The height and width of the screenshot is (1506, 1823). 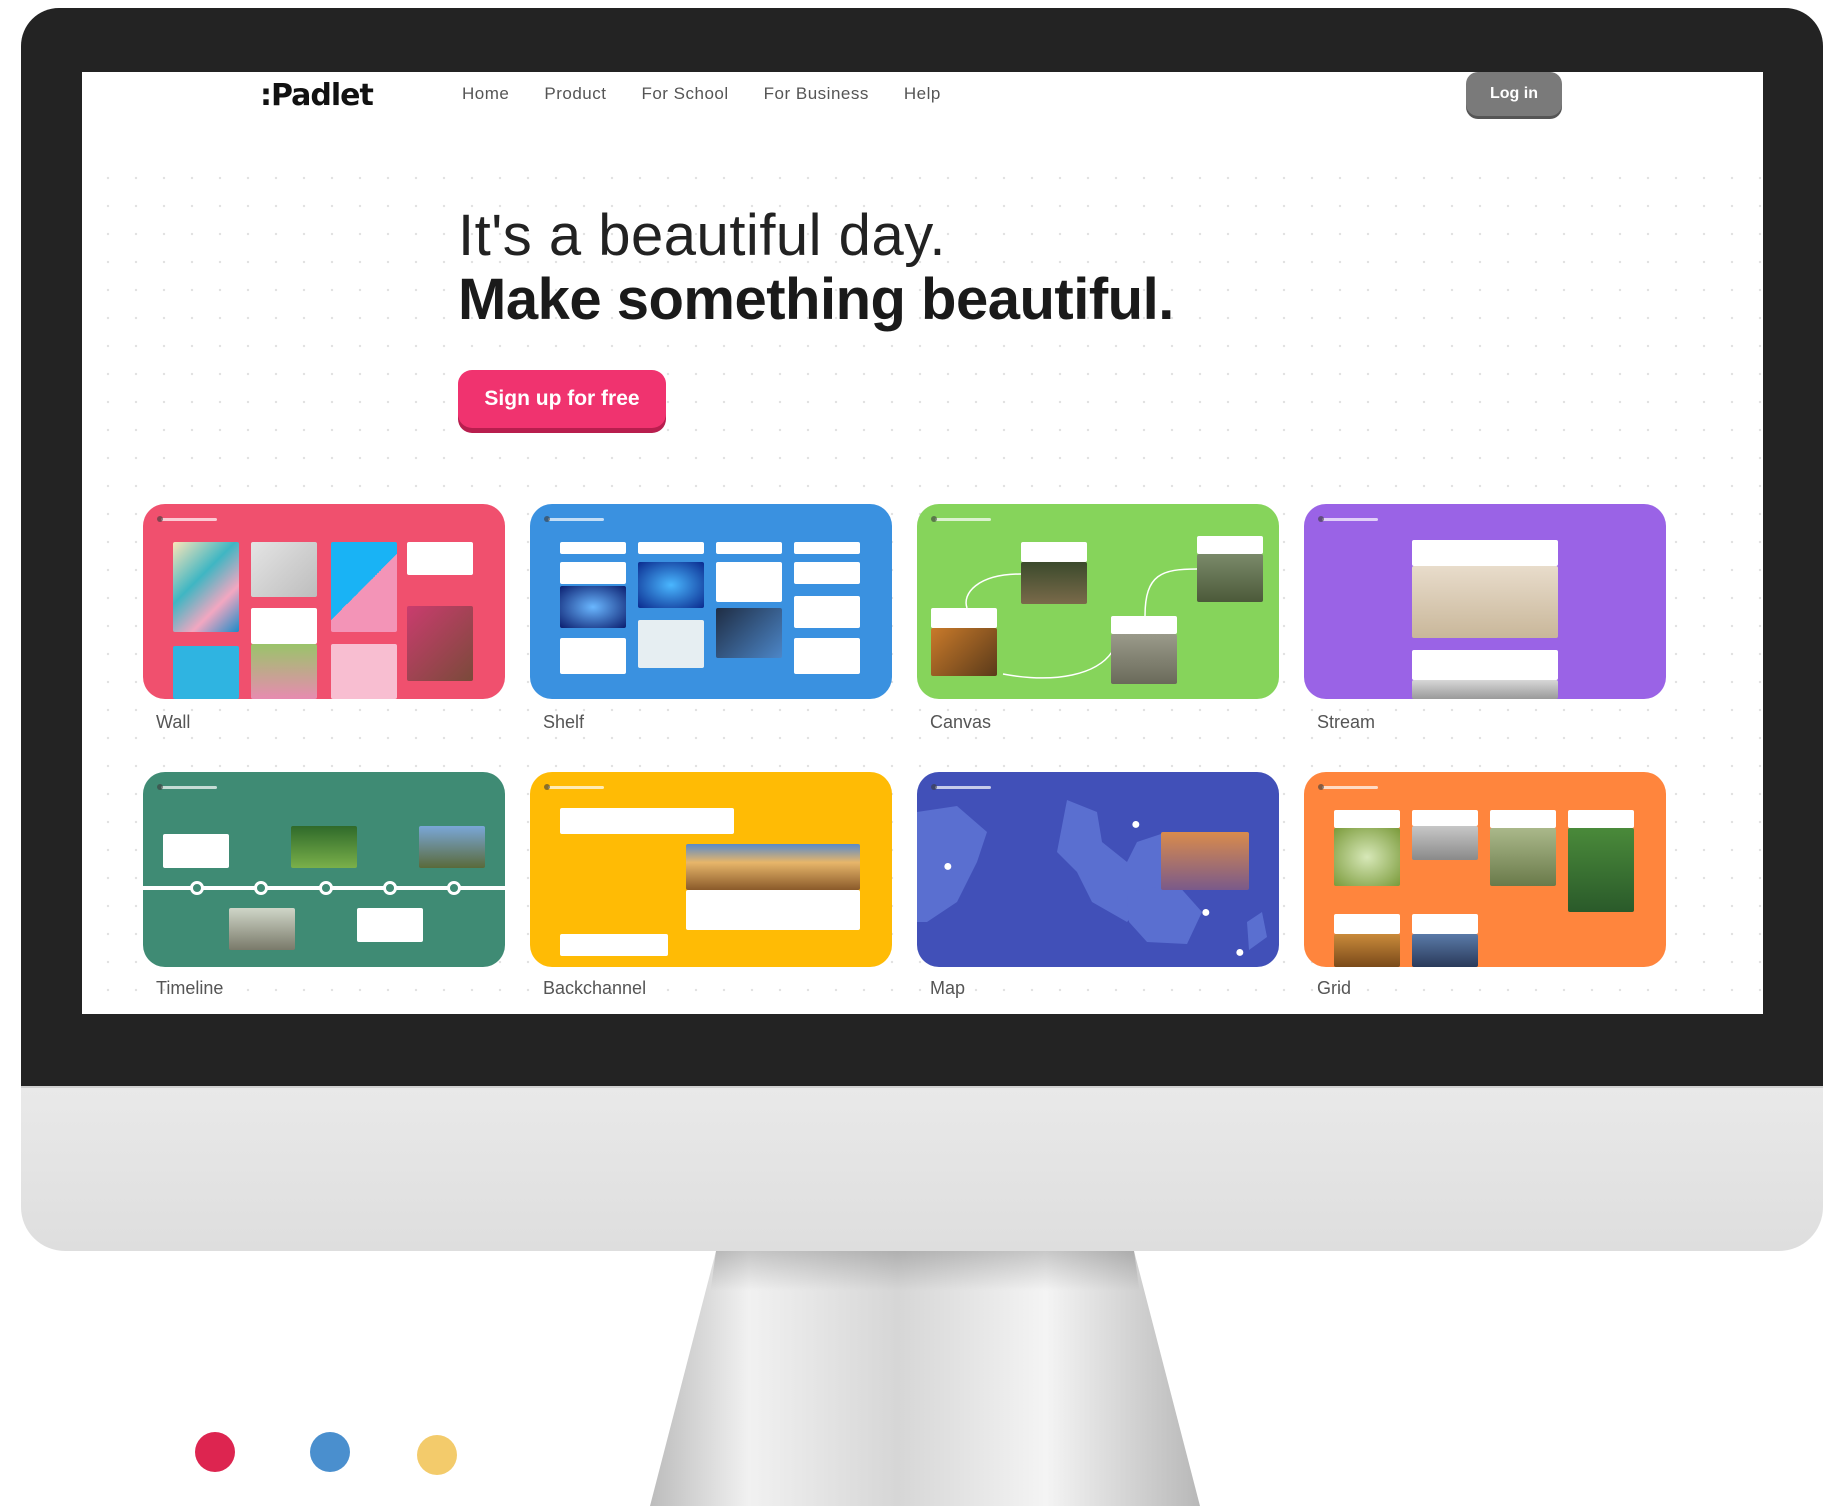 What do you see at coordinates (330, 1452) in the screenshot?
I see `decor-dot-blue` at bounding box center [330, 1452].